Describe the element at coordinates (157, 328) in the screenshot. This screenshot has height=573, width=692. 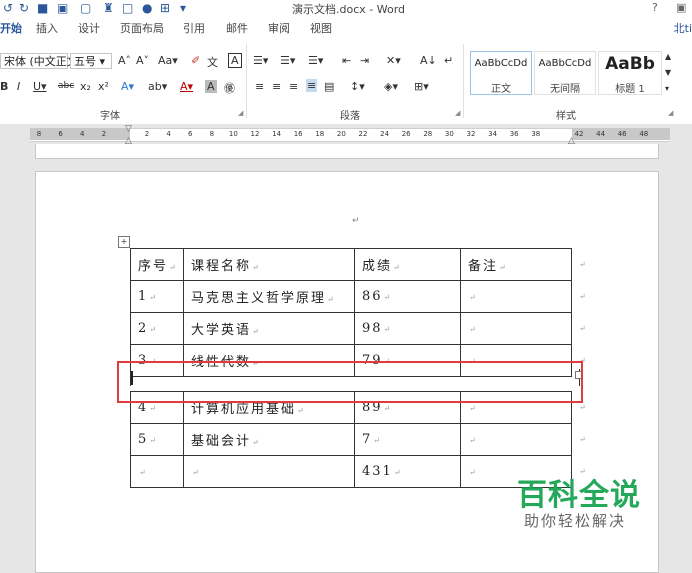
I see `table-cell: 2↵` at that location.